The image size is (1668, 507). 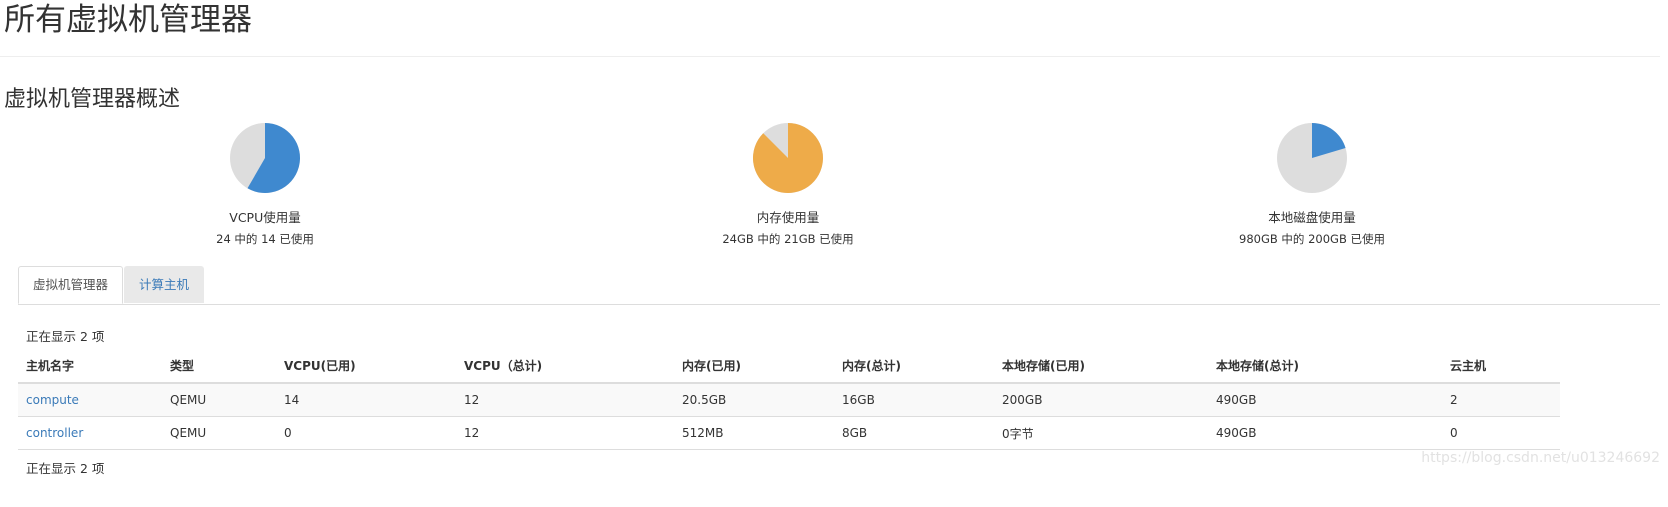 What do you see at coordinates (1501, 366) in the screenshot?
I see `column-header-instances: 云主机` at bounding box center [1501, 366].